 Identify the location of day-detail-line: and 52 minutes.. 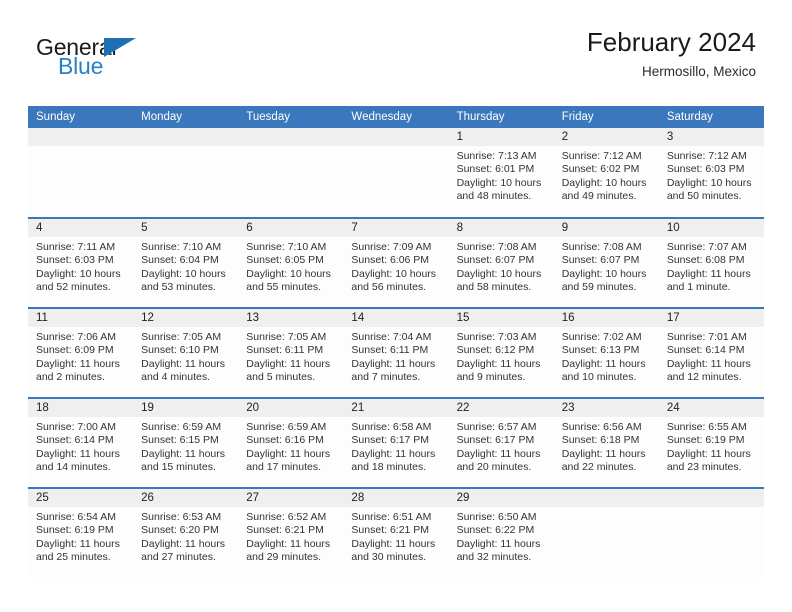
(73, 287).